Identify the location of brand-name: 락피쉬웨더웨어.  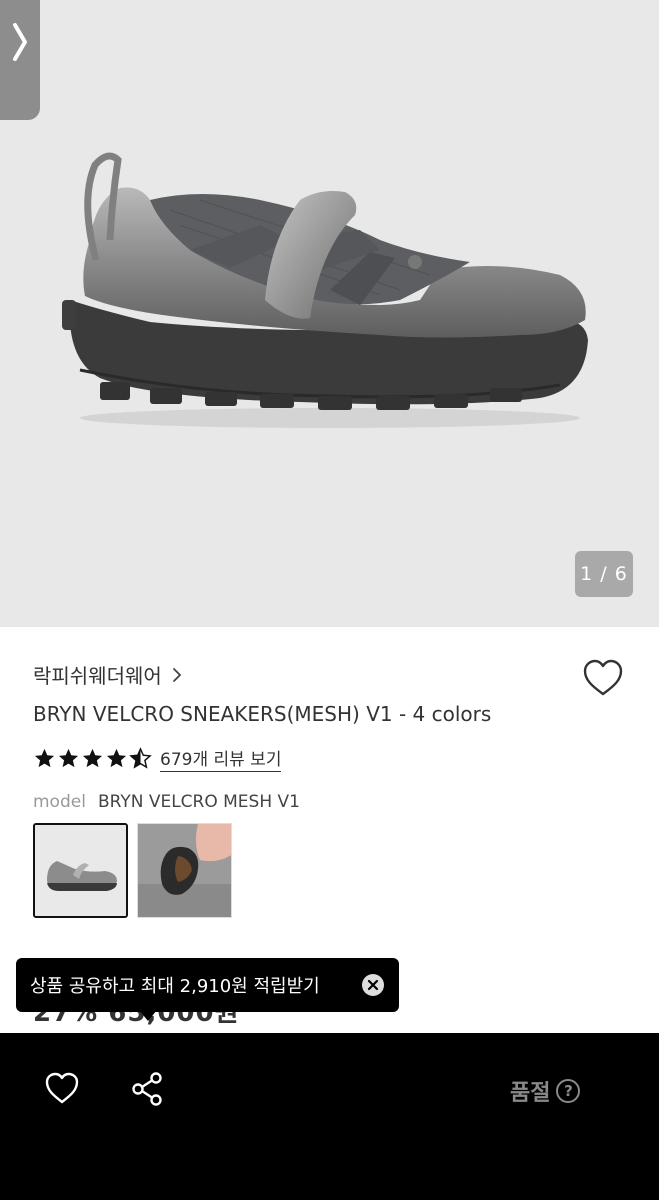
(97, 676).